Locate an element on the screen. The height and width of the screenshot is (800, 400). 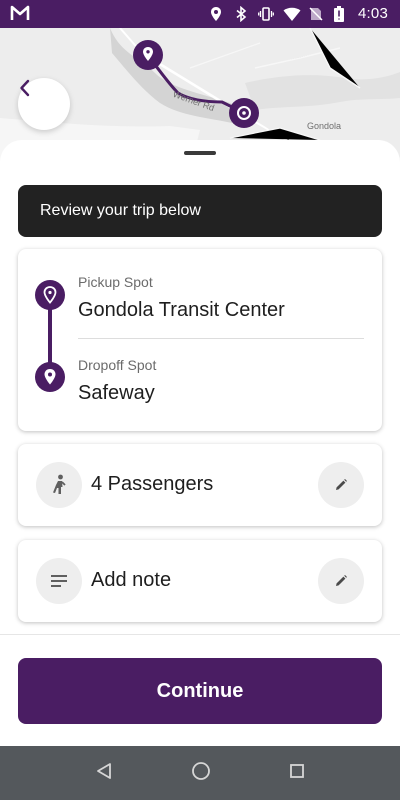
pickup-location-pin-icon is located at coordinates (50, 295).